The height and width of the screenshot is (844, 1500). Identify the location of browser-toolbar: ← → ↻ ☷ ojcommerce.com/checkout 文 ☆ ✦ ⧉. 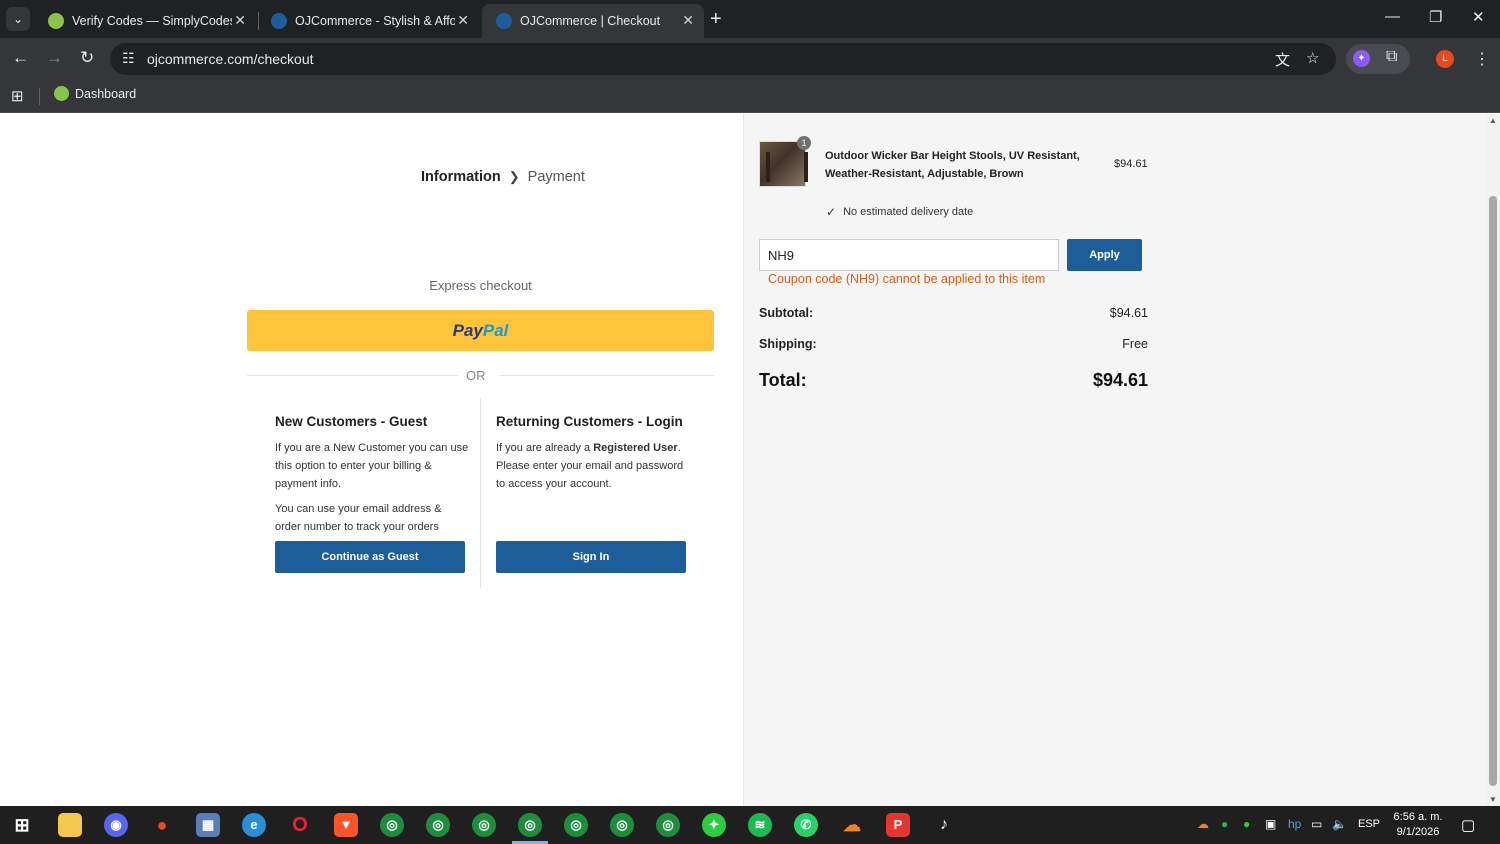
(750, 59).